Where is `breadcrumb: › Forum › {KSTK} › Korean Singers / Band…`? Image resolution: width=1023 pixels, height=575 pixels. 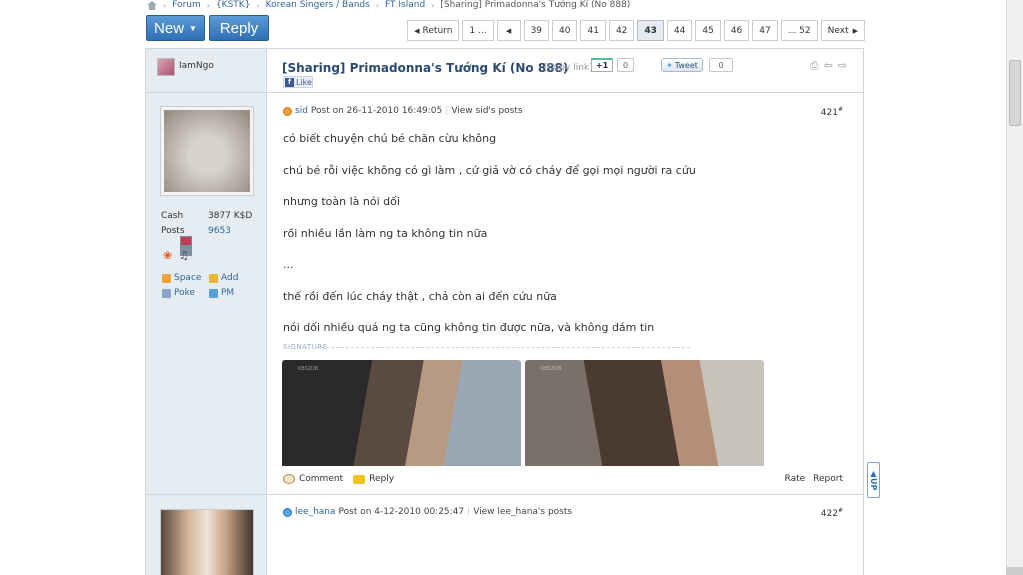
breadcrumb: › Forum › {KSTK} › Korean Singers / Band… is located at coordinates (388, 5).